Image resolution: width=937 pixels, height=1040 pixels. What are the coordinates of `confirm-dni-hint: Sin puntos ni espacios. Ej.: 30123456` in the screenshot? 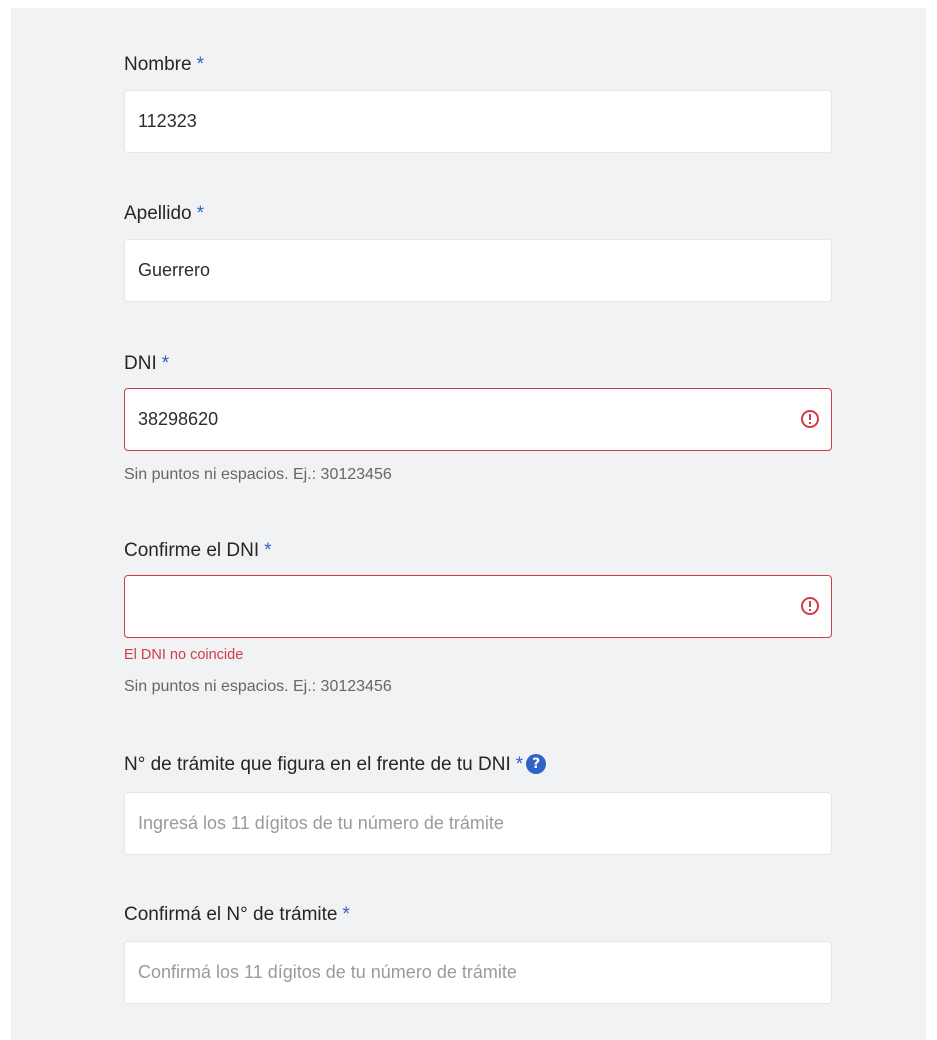 It's located at (258, 686).